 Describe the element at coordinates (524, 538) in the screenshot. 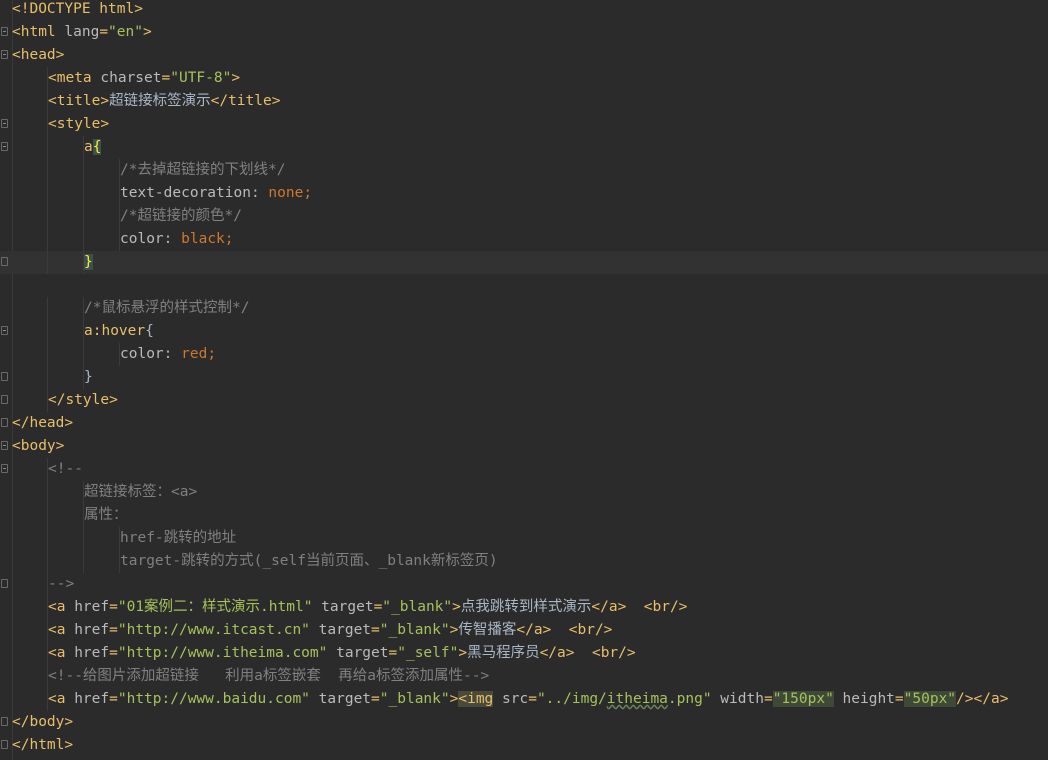

I see `code-line: href-跳转的地址` at that location.